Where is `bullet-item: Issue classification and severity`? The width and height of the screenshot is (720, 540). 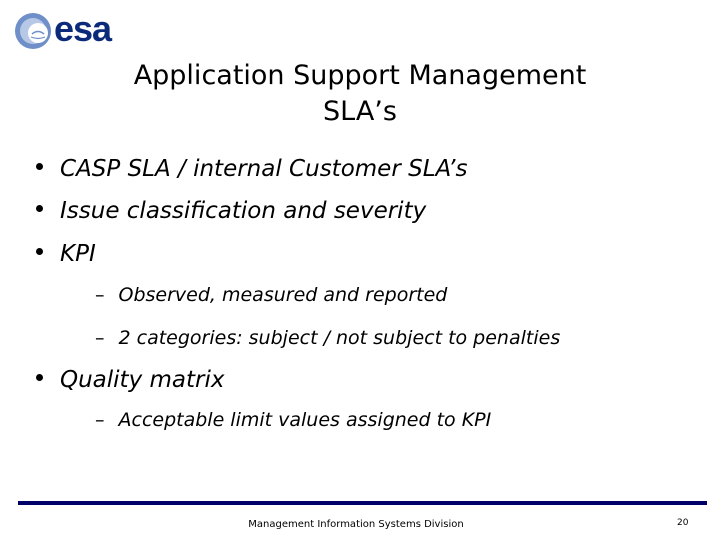 bullet-item: Issue classification and severity is located at coordinates (231, 211).